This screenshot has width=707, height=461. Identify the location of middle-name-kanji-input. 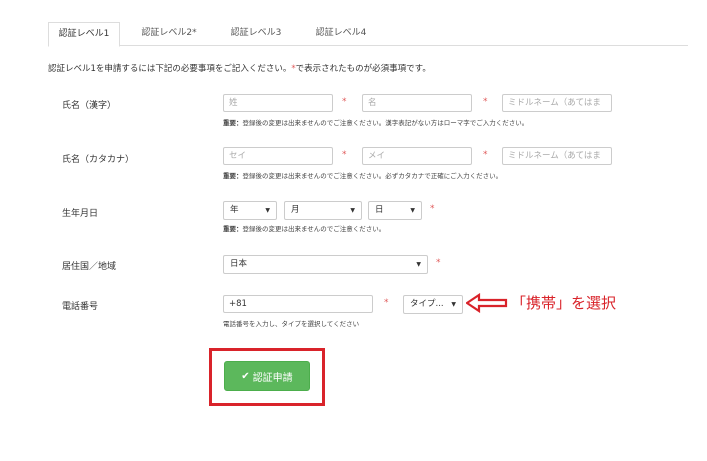
(557, 103).